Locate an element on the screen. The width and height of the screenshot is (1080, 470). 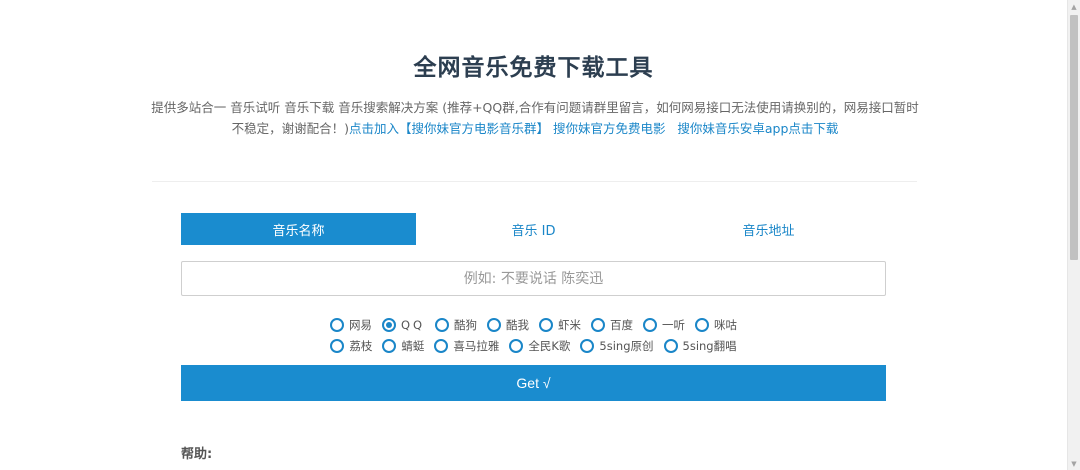
source-label: 咪咕 is located at coordinates (726, 324).